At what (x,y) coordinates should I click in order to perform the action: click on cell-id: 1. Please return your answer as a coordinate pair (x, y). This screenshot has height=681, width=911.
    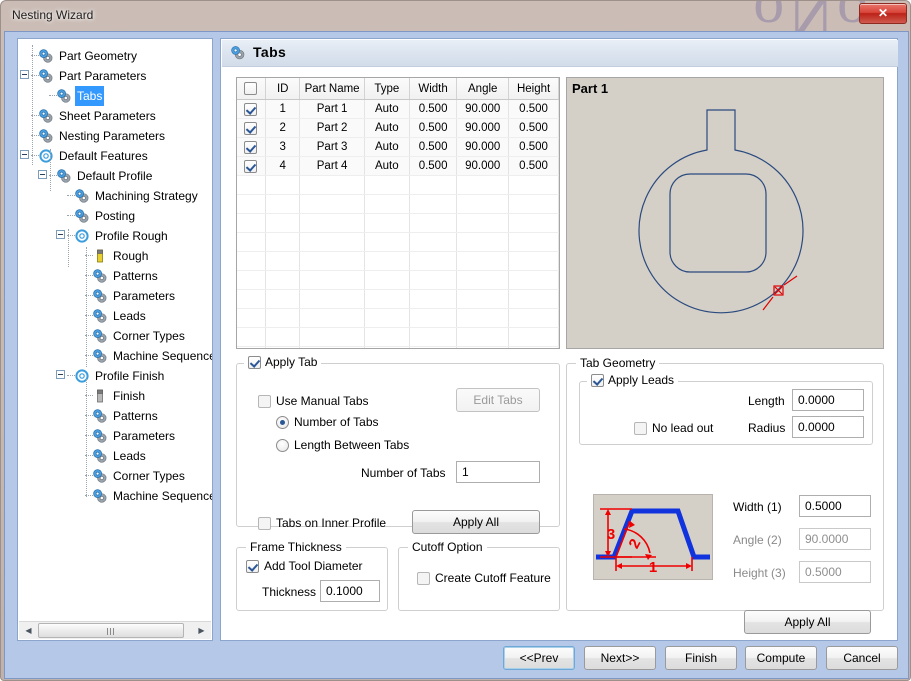
    Looking at the image, I should click on (283, 109).